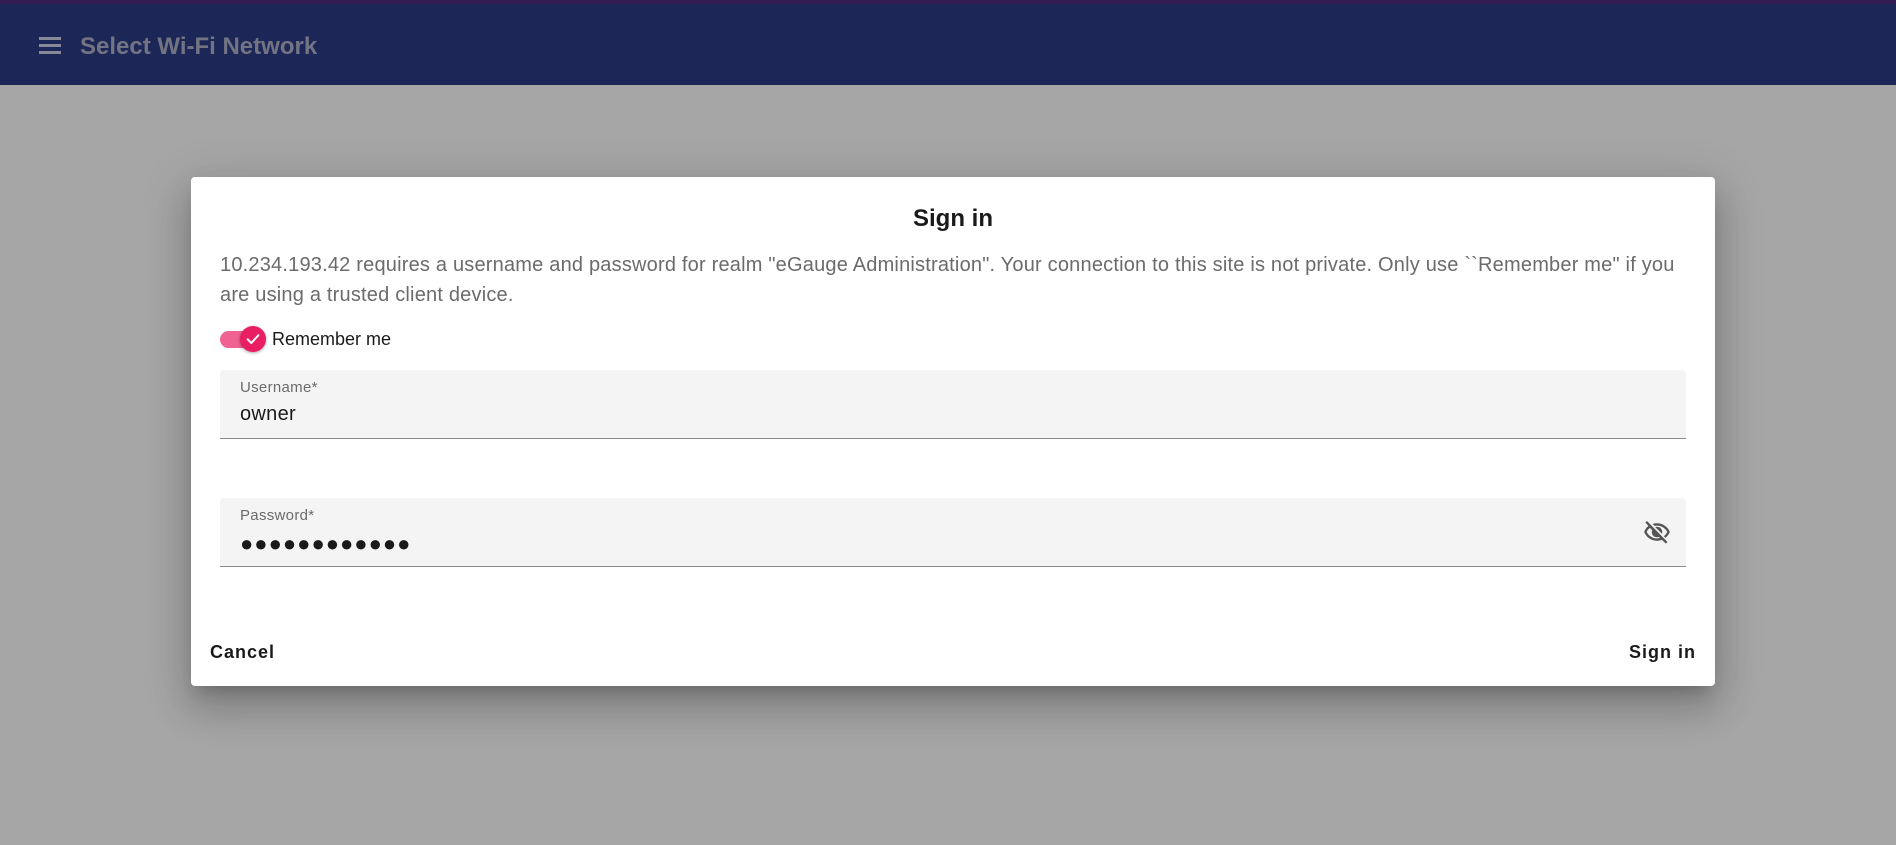  Describe the element at coordinates (1657, 532) in the screenshot. I see `visibility-off-icon` at that location.